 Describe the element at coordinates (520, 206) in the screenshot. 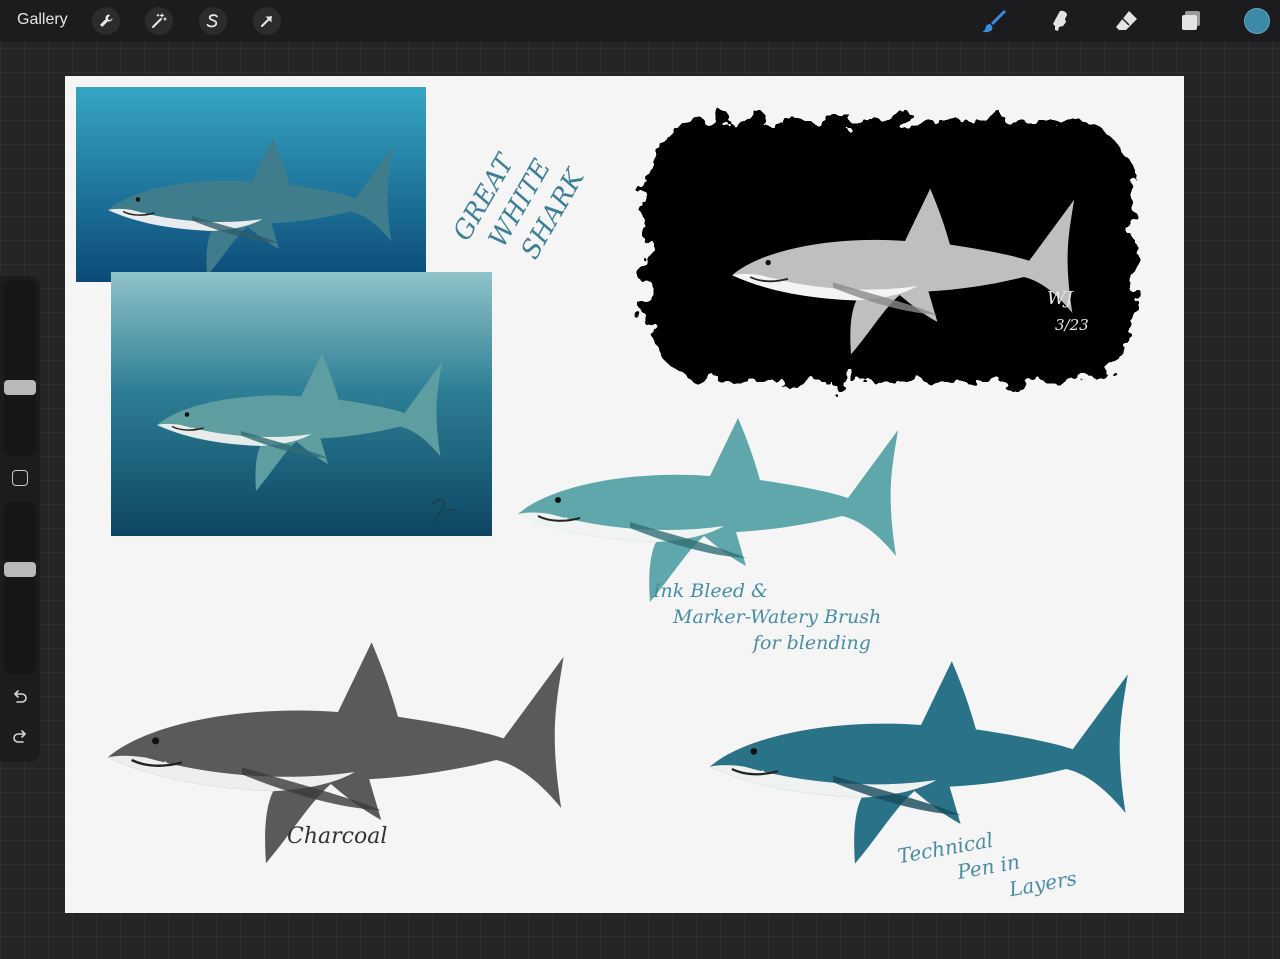

I see `heading-great-white-shark: GREAT WHITE SHARK` at that location.